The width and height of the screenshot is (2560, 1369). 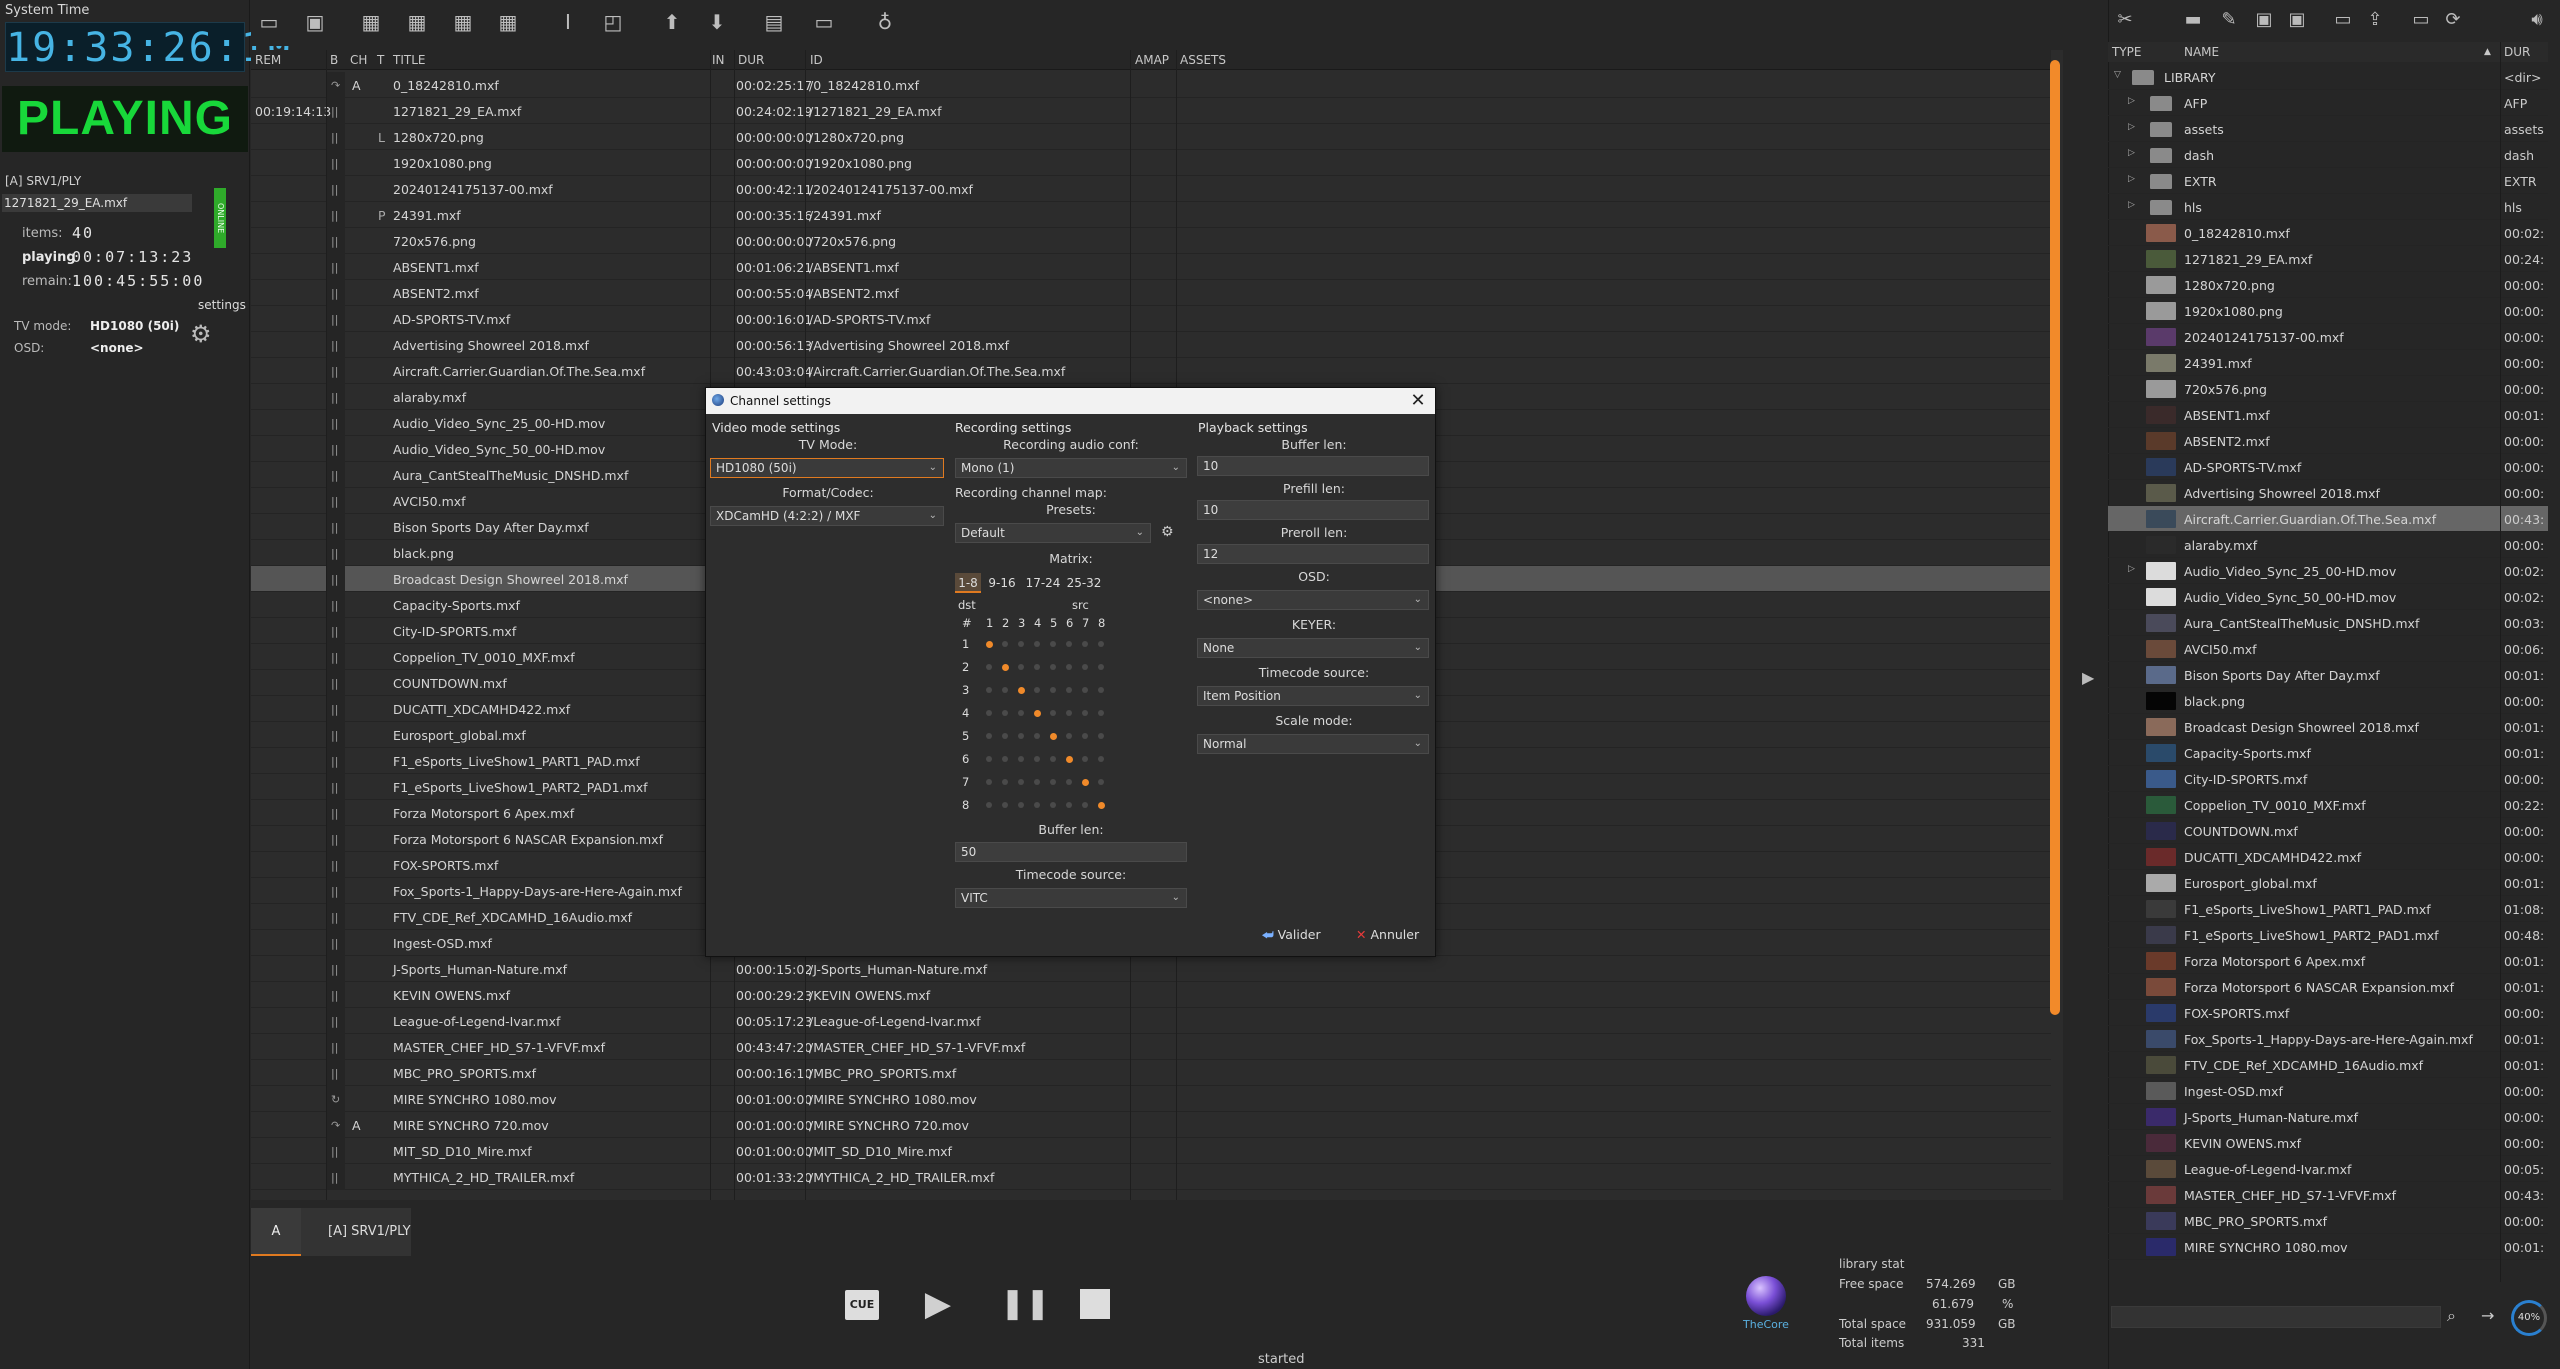 What do you see at coordinates (1025, 1304) in the screenshot?
I see `pause-button: ❚❚` at bounding box center [1025, 1304].